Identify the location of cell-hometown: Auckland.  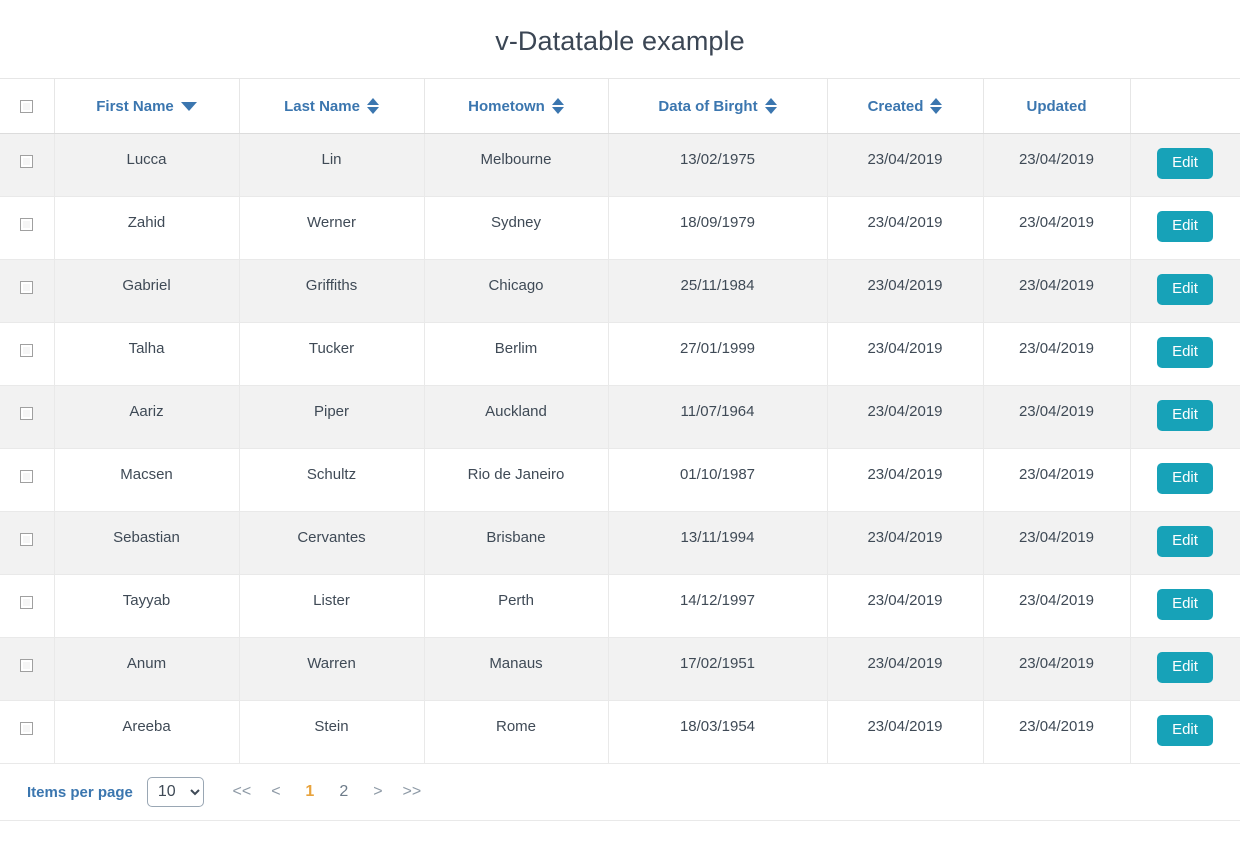
(516, 417).